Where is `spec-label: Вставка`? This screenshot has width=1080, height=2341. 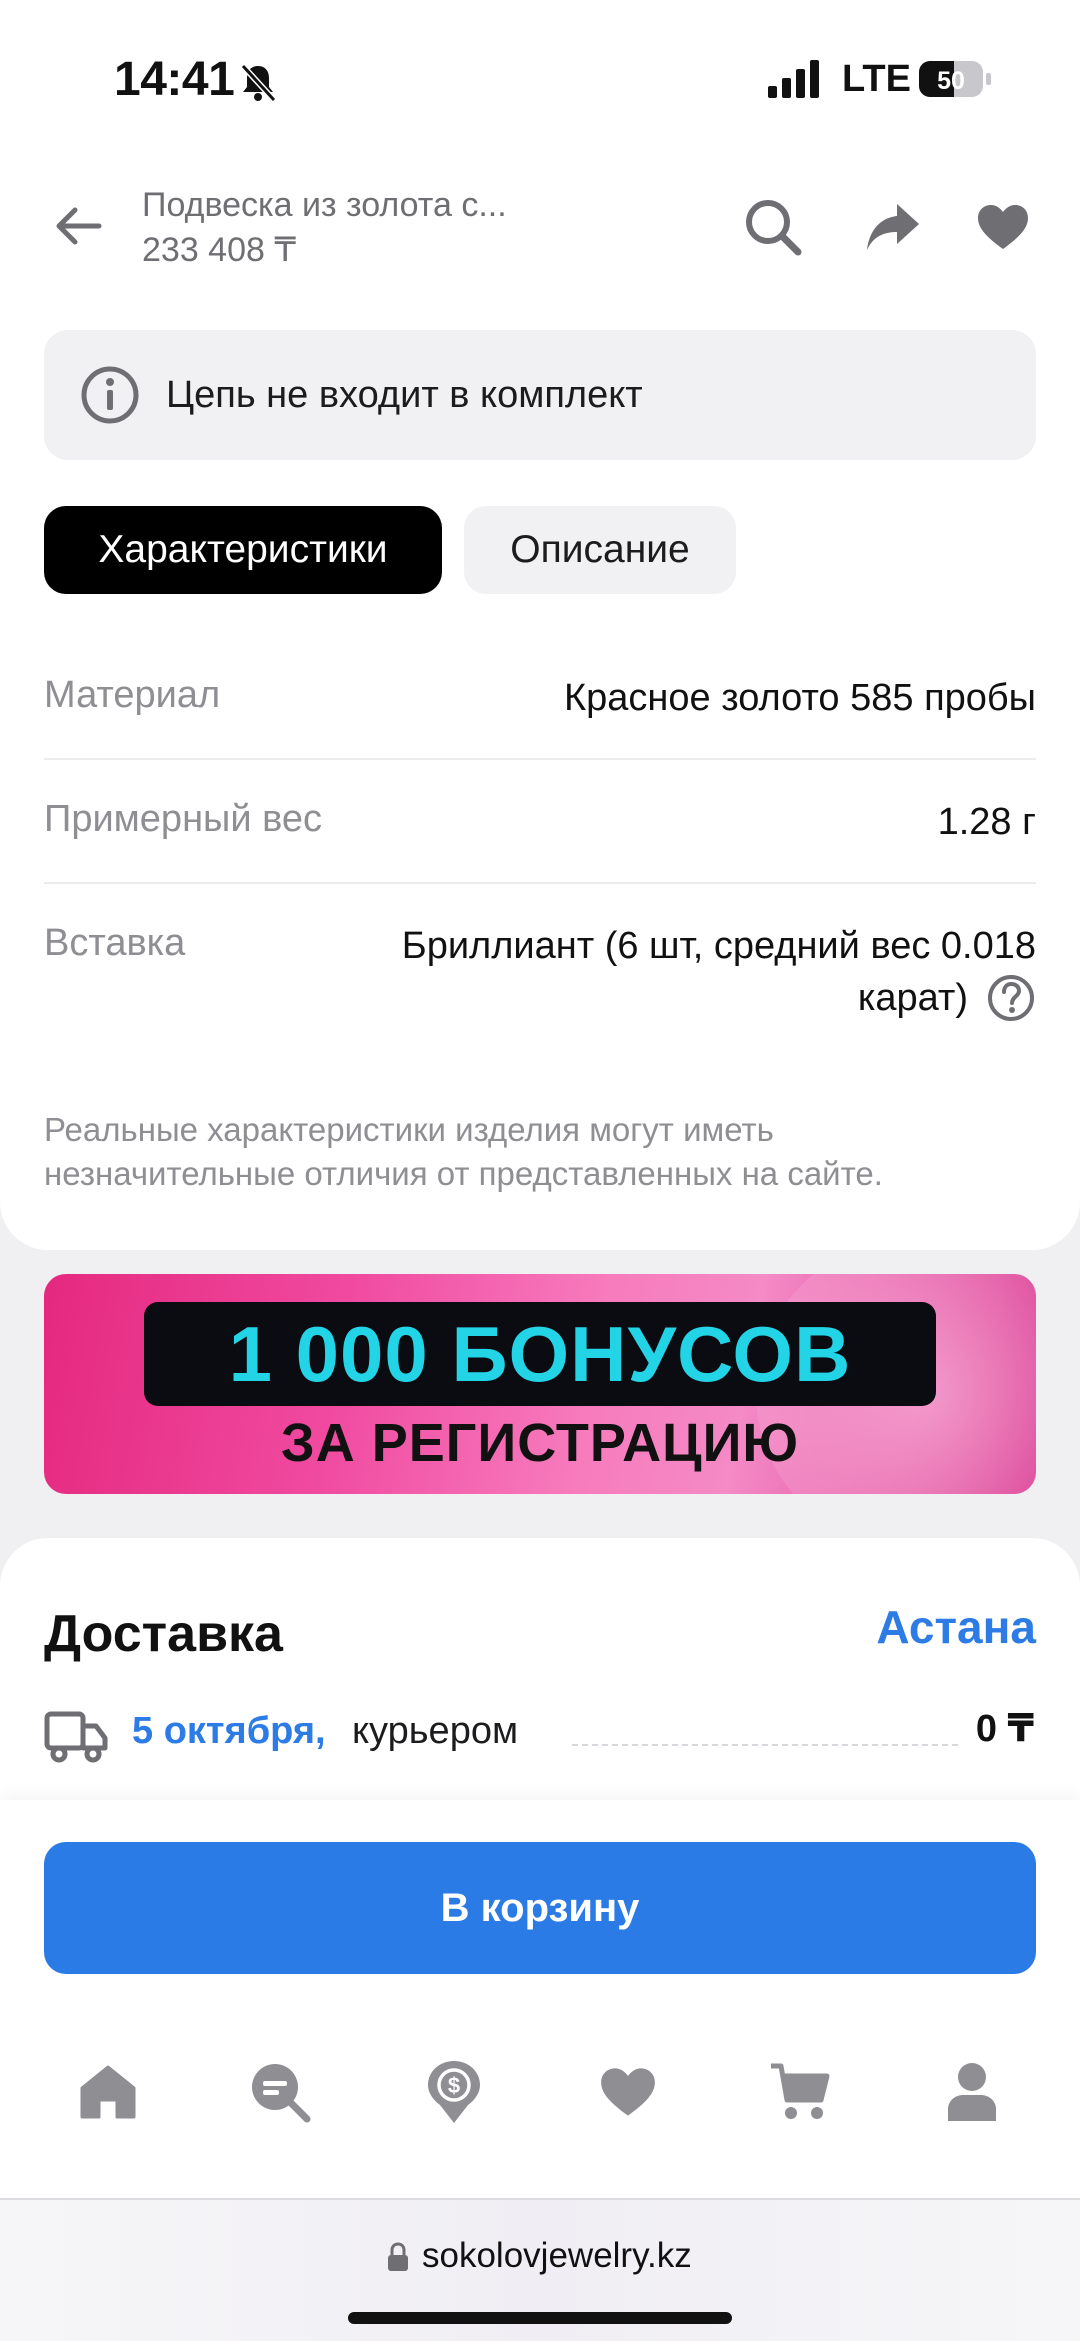 spec-label: Вставка is located at coordinates (115, 943).